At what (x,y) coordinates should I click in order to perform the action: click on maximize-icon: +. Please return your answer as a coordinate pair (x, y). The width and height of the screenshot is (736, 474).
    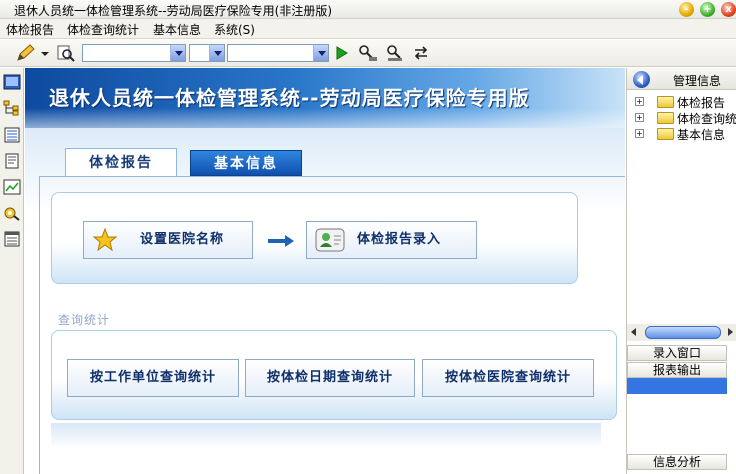
    Looking at the image, I should click on (707, 9).